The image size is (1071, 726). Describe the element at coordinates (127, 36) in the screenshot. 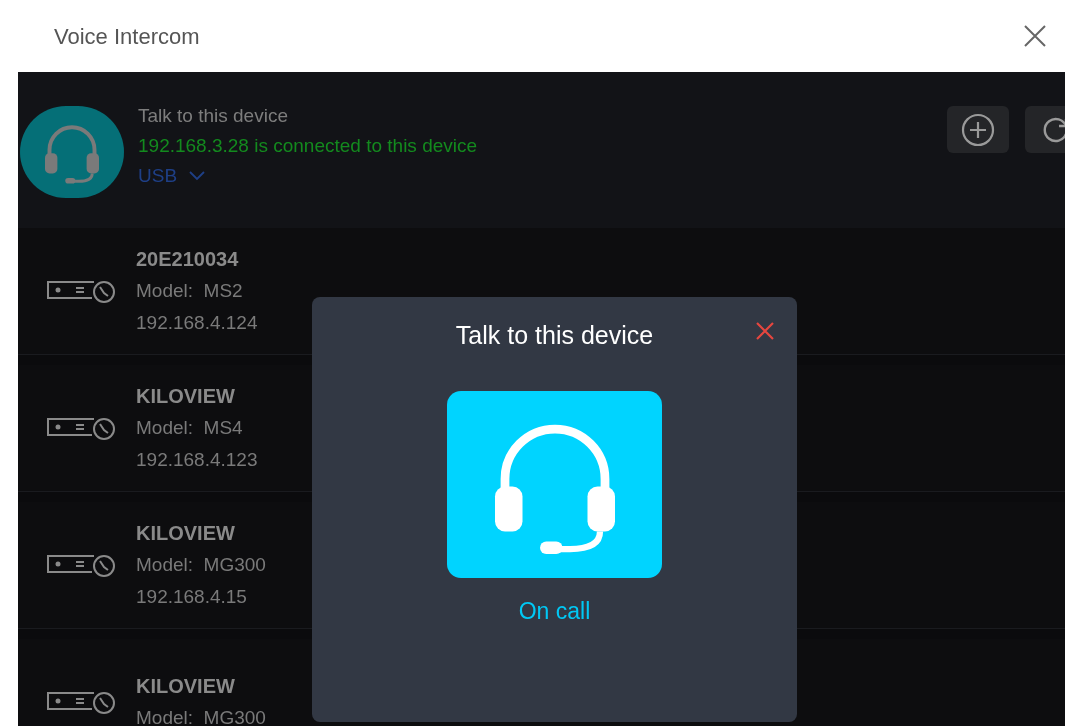

I see `window-title: Voice Intercom` at that location.